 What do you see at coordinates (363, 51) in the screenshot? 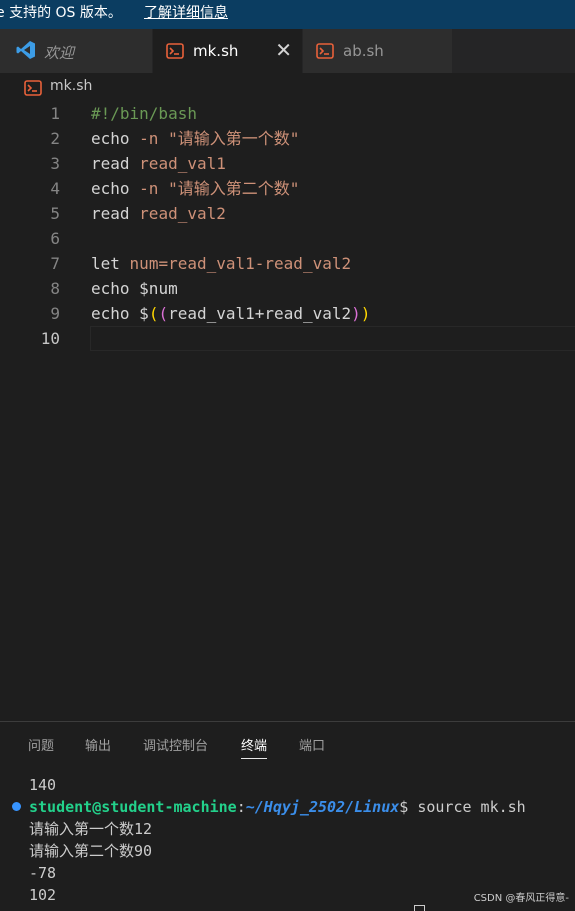
I see `tab-label: ab.sh` at bounding box center [363, 51].